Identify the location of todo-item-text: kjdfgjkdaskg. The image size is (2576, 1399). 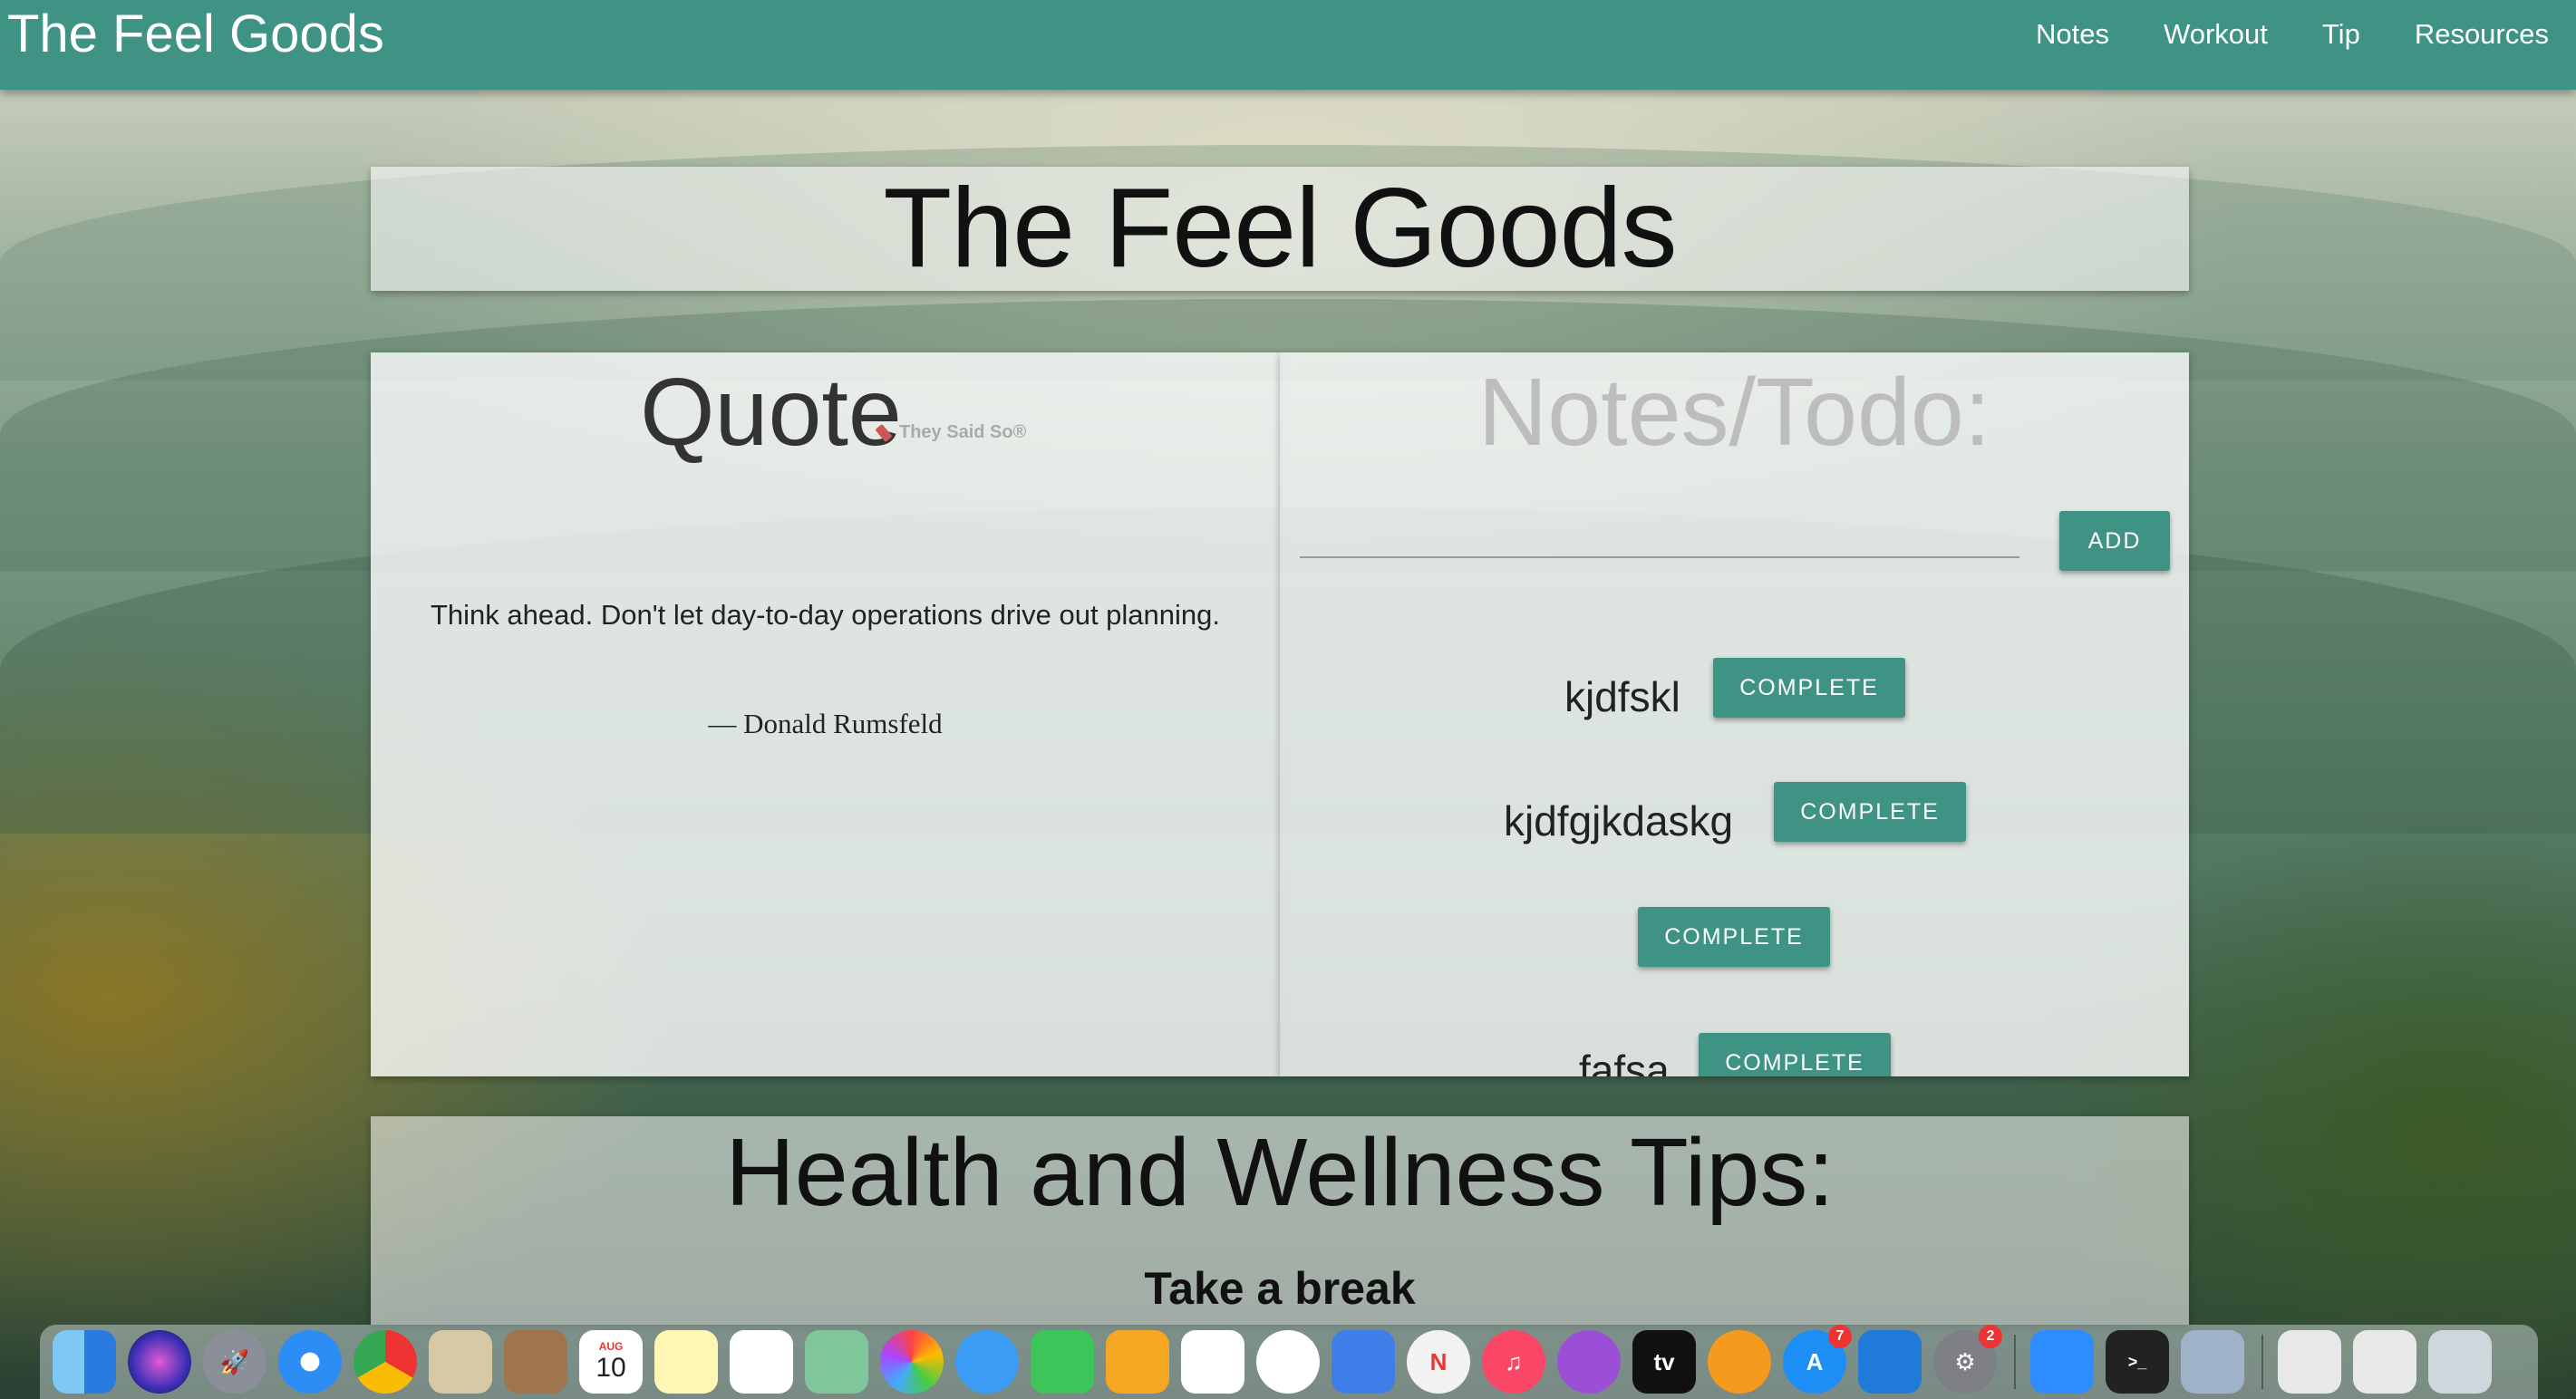
(1619, 820).